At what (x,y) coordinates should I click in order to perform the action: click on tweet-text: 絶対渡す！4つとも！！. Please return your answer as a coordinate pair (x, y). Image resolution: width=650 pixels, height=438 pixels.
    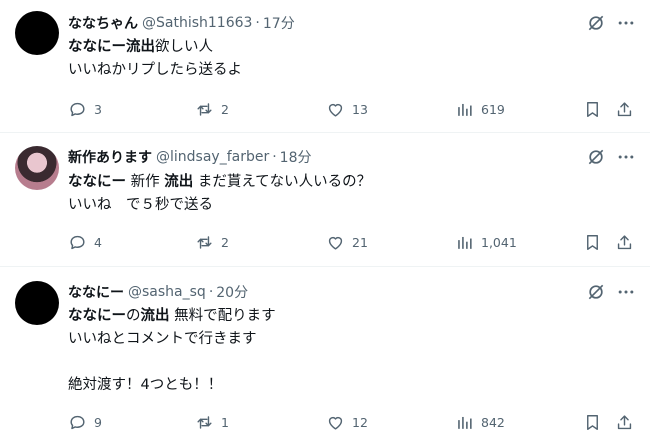
    Looking at the image, I should click on (145, 385).